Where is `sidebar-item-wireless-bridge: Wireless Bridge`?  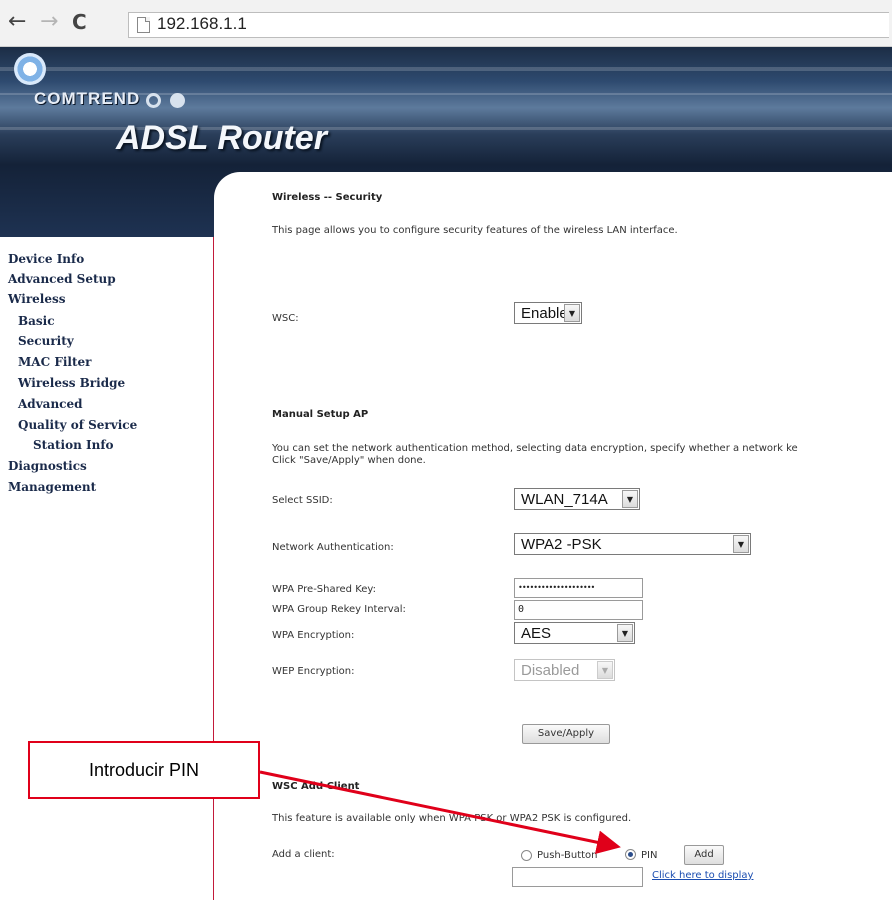 sidebar-item-wireless-bridge: Wireless Bridge is located at coordinates (71, 383).